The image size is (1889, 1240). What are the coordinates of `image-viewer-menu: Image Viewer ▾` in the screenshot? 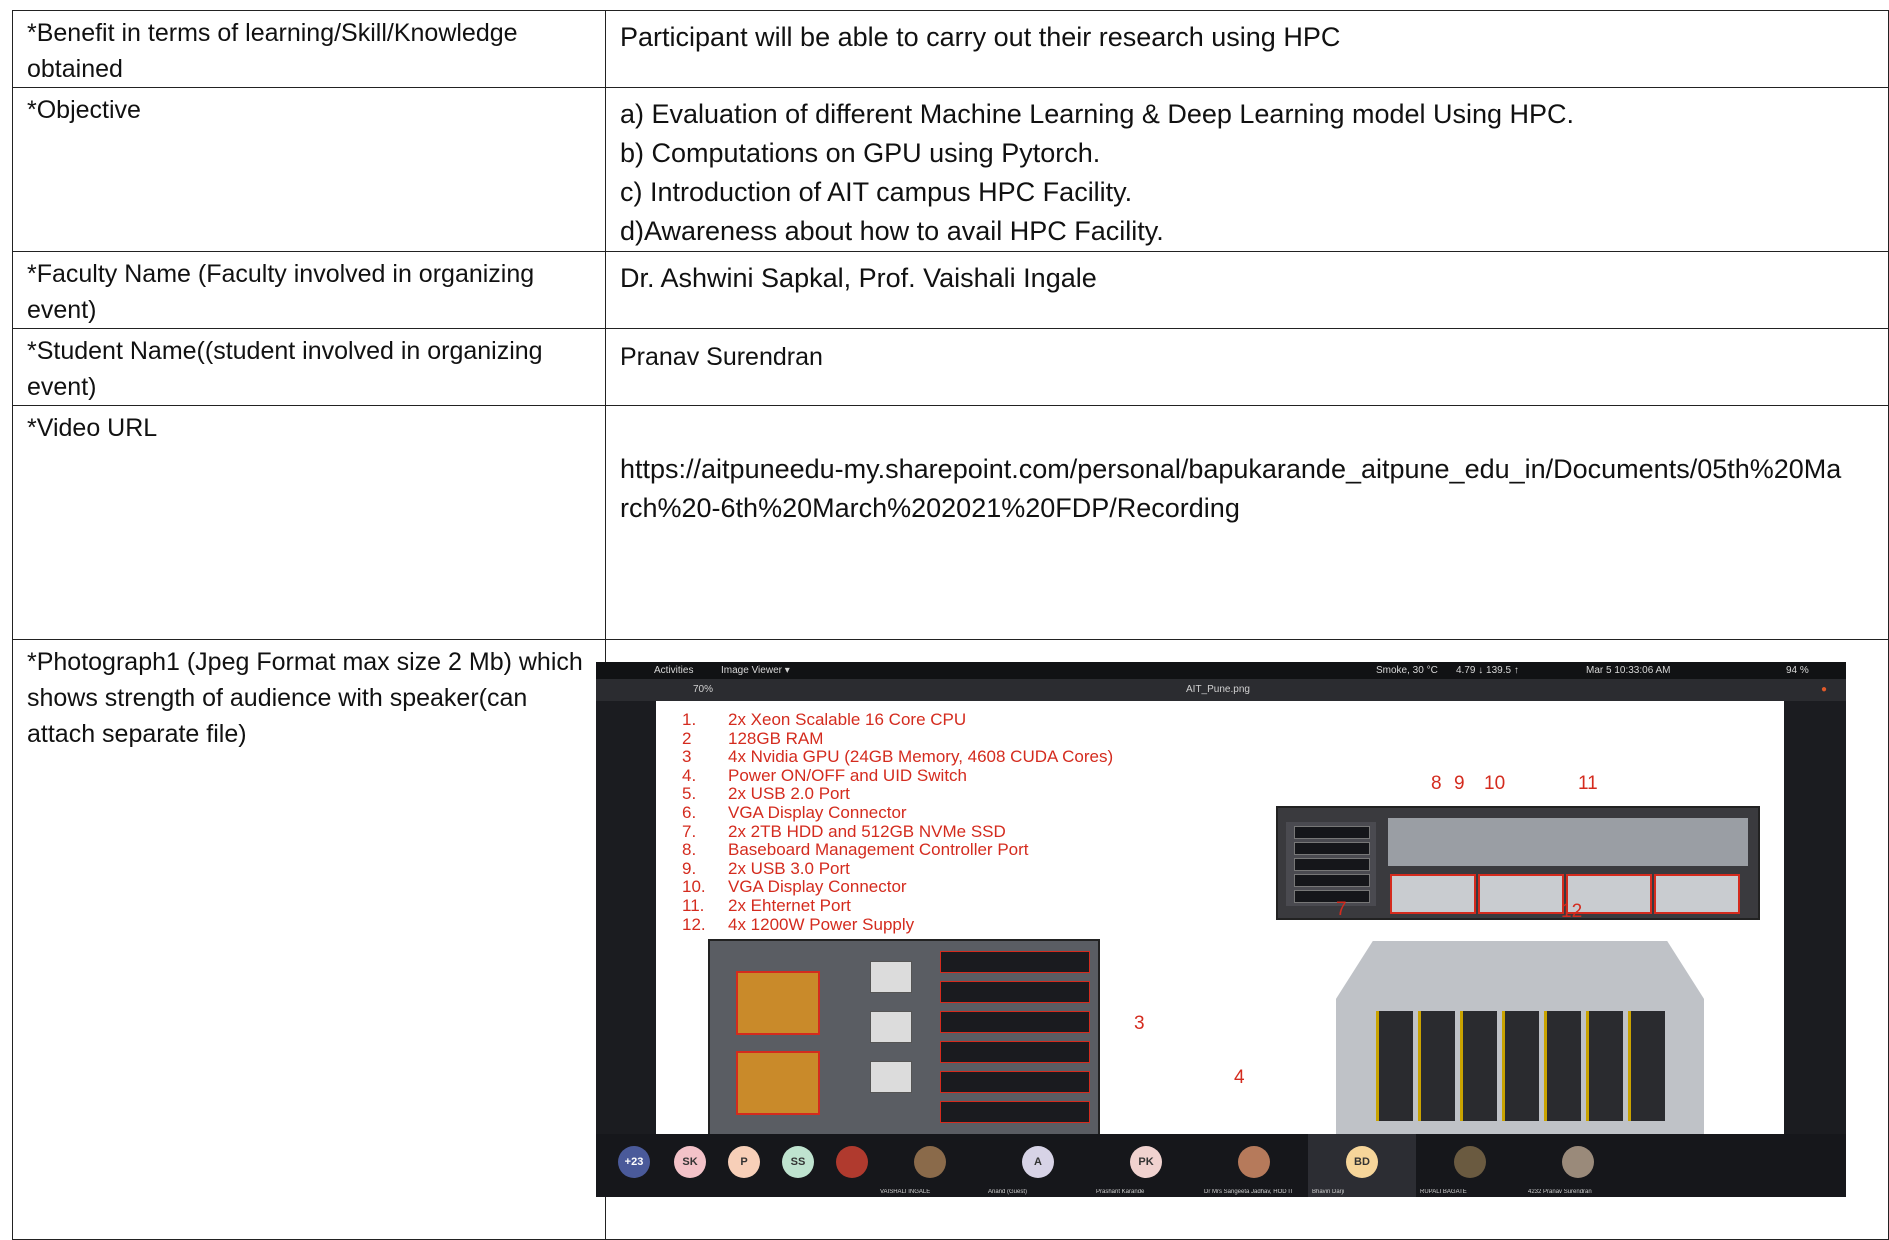 It's located at (755, 670).